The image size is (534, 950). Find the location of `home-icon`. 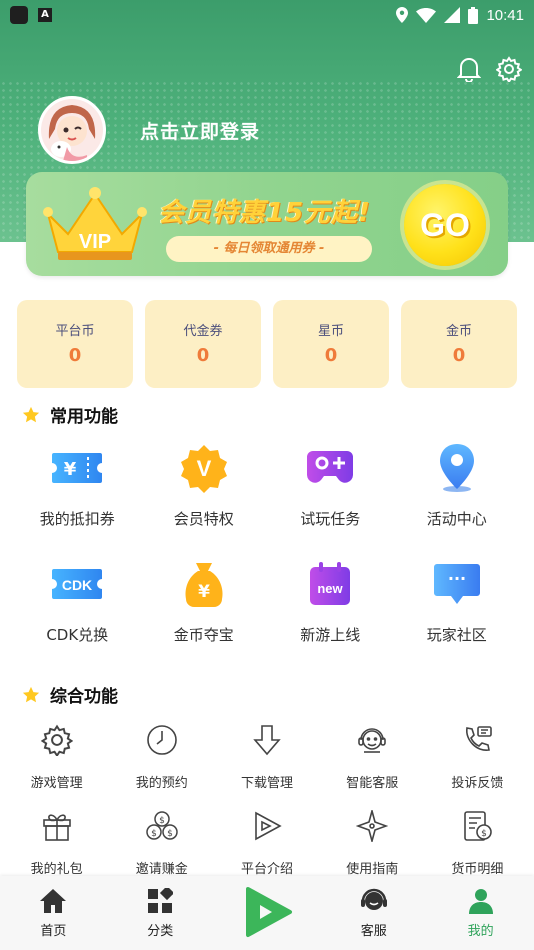

home-icon is located at coordinates (53, 901).